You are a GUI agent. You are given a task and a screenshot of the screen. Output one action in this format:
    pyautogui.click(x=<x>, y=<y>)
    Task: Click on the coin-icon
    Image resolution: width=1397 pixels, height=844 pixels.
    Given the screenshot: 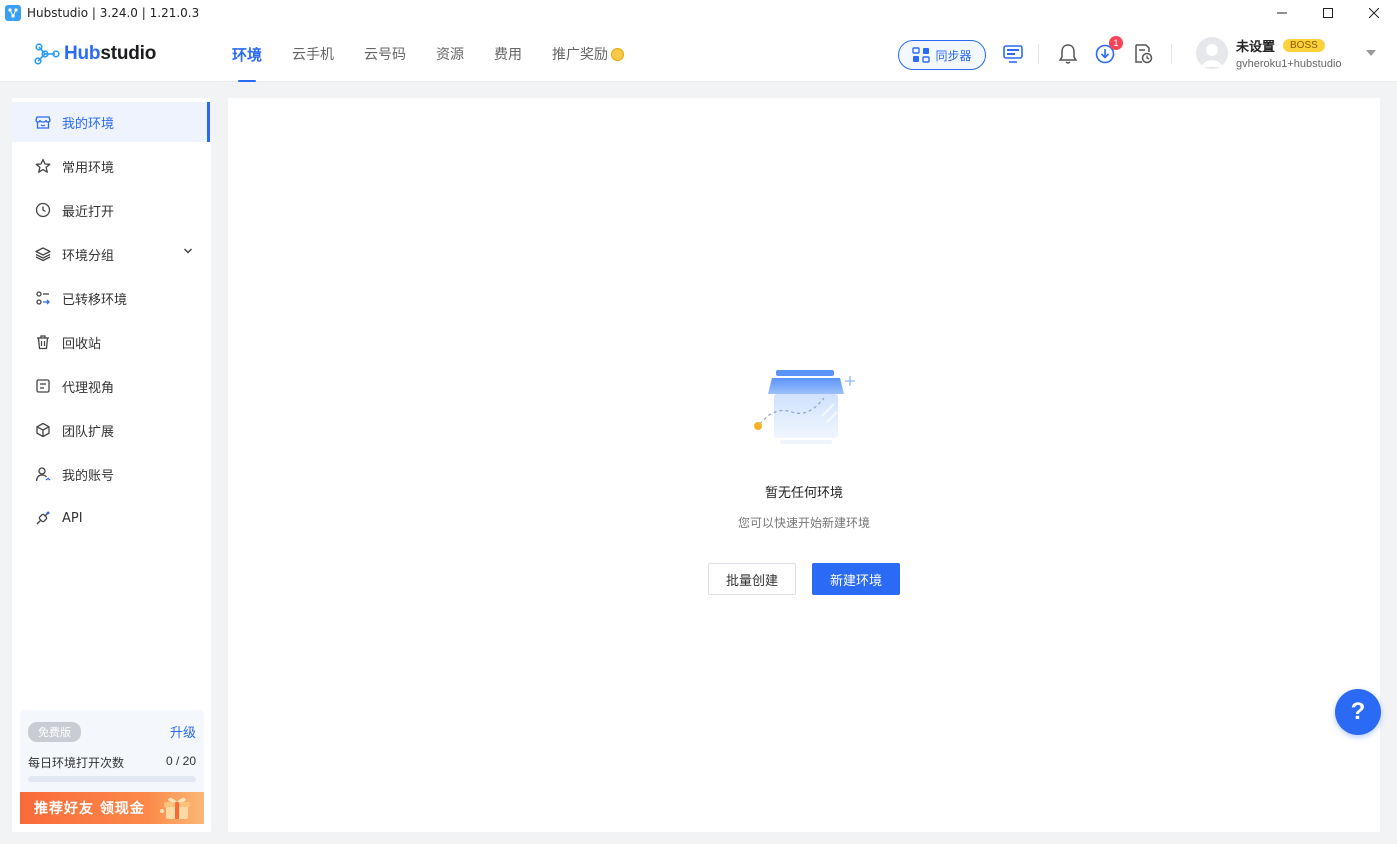 What is the action you would take?
    pyautogui.click(x=618, y=54)
    